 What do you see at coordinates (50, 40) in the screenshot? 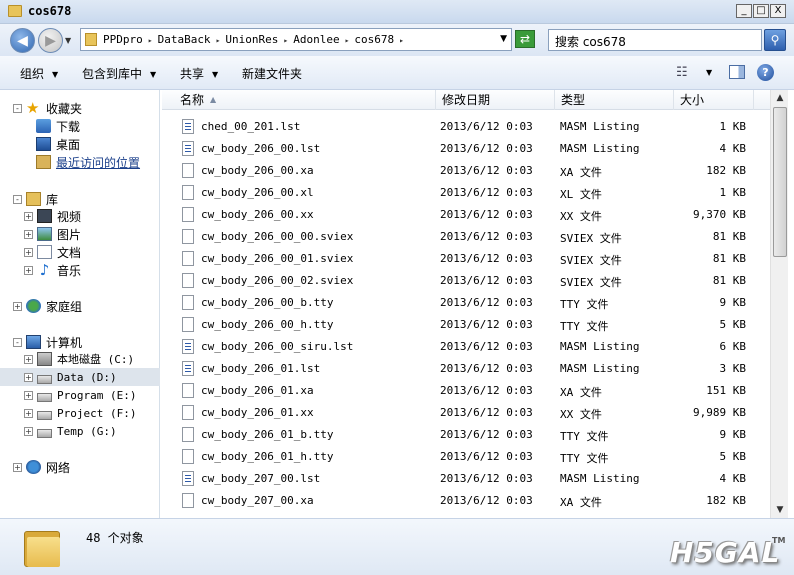
I see `forward-button: ▶` at bounding box center [50, 40].